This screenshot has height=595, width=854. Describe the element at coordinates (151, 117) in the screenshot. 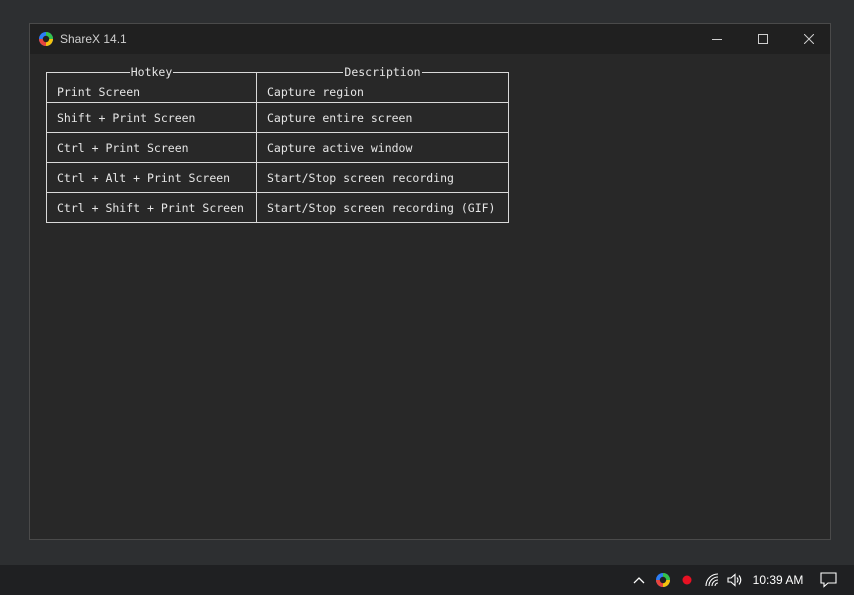

I see `hotkey-cell: Shift + Print Screen` at that location.